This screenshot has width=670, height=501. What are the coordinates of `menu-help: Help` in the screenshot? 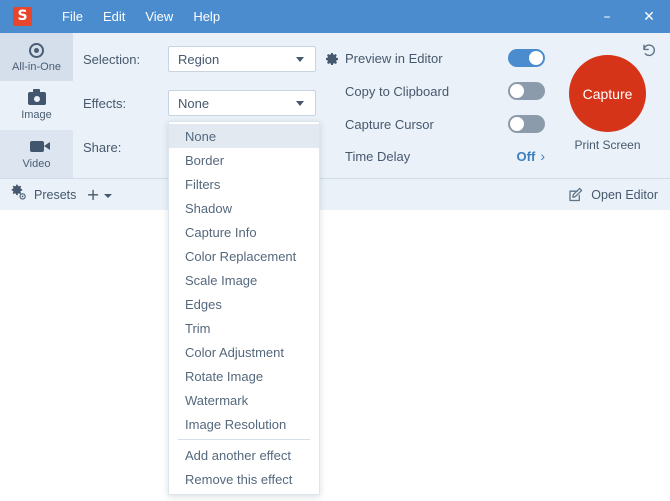 It's located at (206, 17).